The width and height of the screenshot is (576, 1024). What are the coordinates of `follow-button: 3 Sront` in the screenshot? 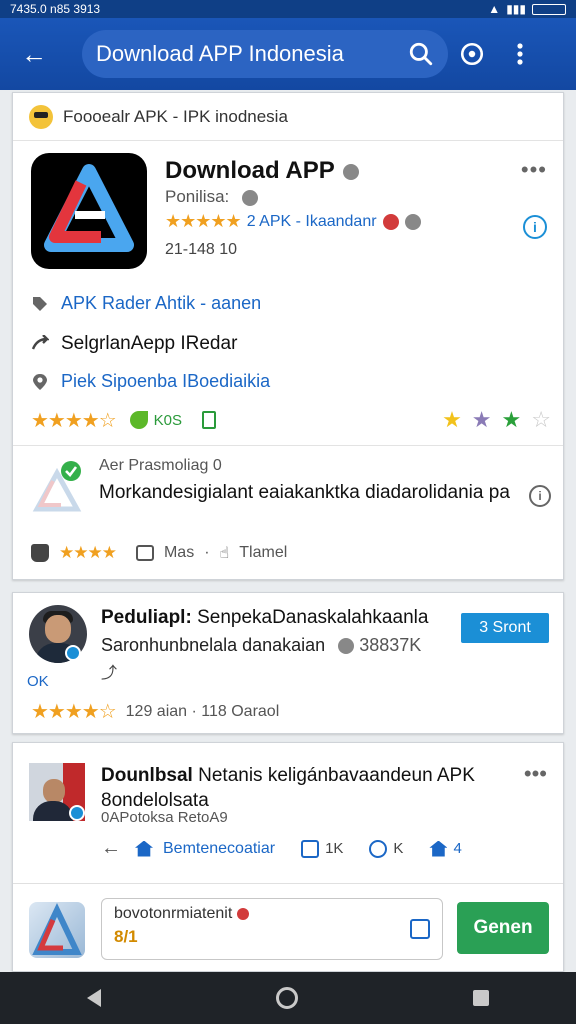 It's located at (505, 628).